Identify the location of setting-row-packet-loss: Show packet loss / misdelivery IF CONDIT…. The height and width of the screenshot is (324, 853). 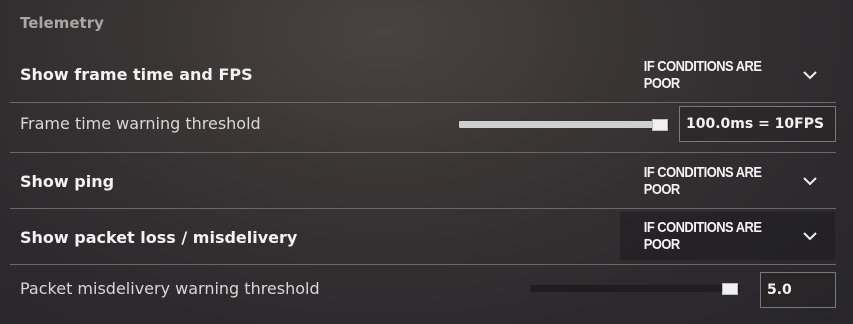
(426, 236).